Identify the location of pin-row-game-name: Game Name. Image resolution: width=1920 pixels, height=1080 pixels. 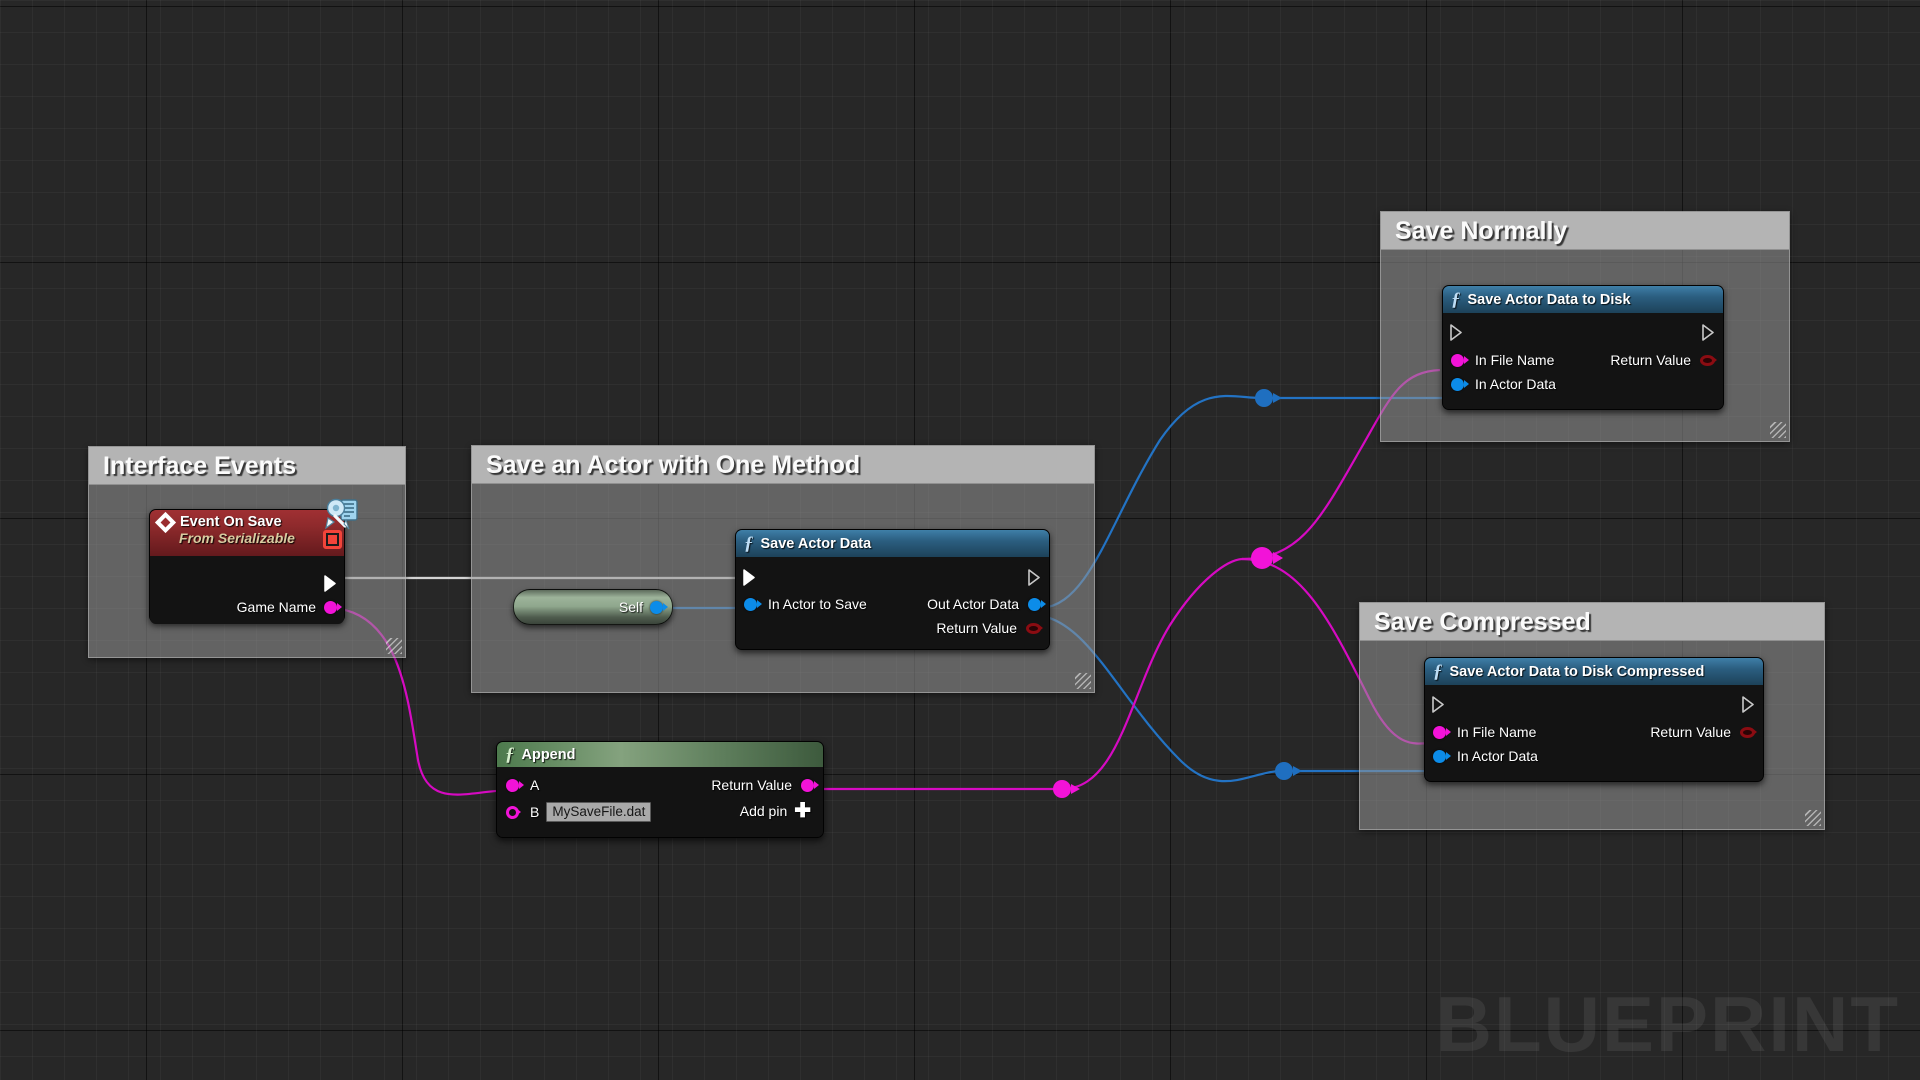
(289, 607).